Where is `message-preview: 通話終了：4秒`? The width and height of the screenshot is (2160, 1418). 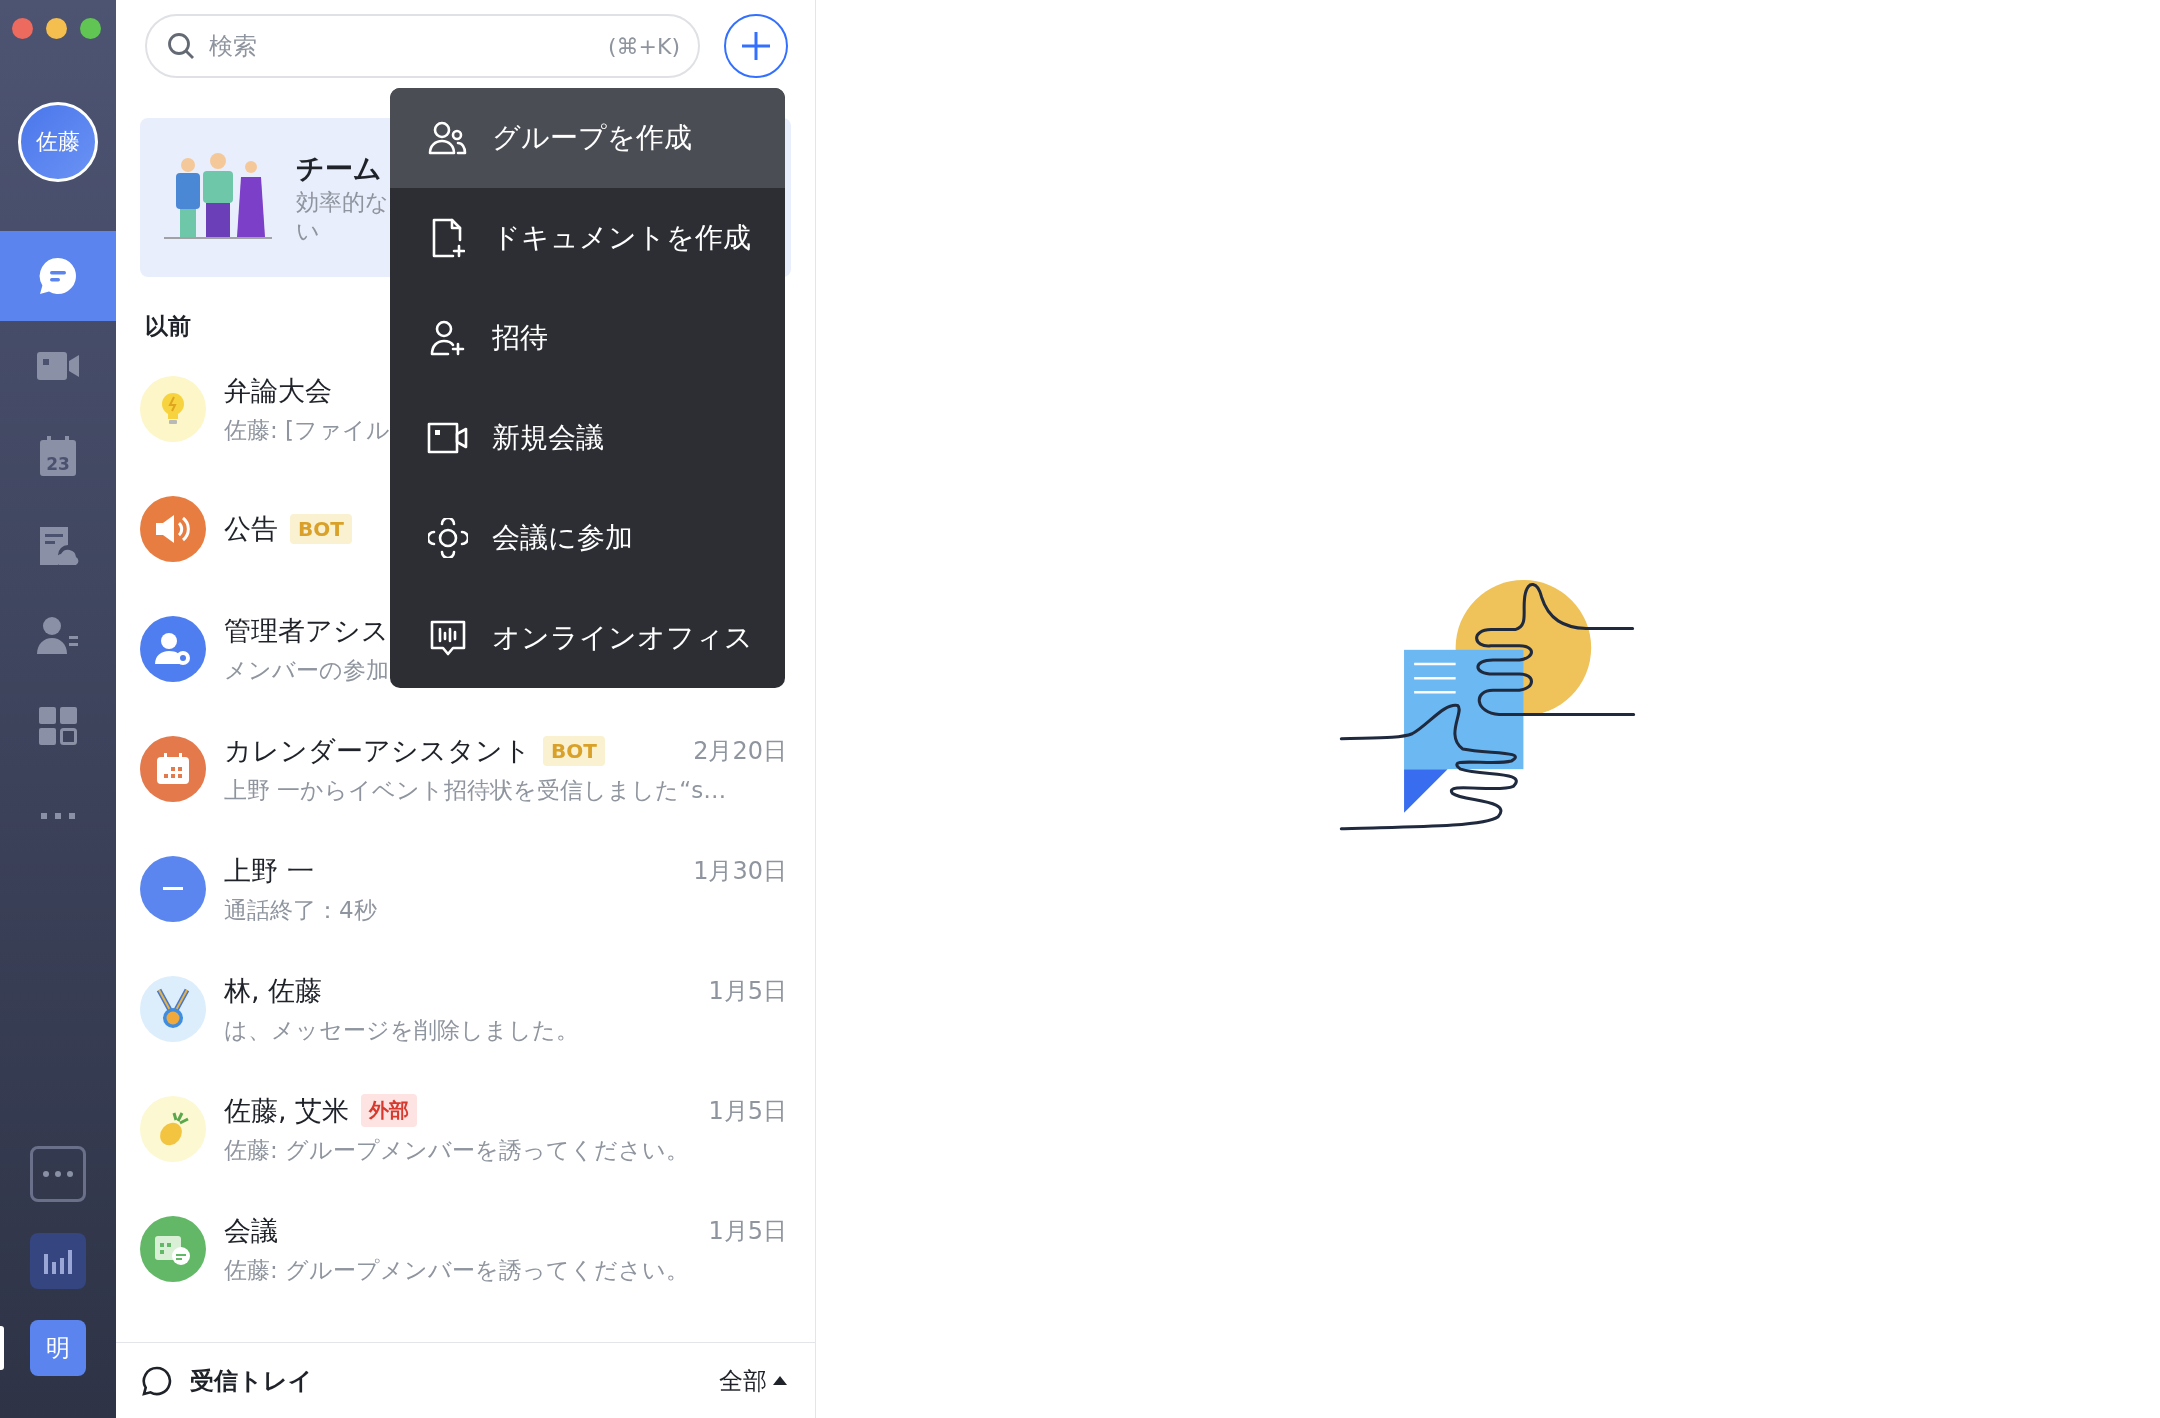
message-preview: 通話終了：4秒 is located at coordinates (300, 910).